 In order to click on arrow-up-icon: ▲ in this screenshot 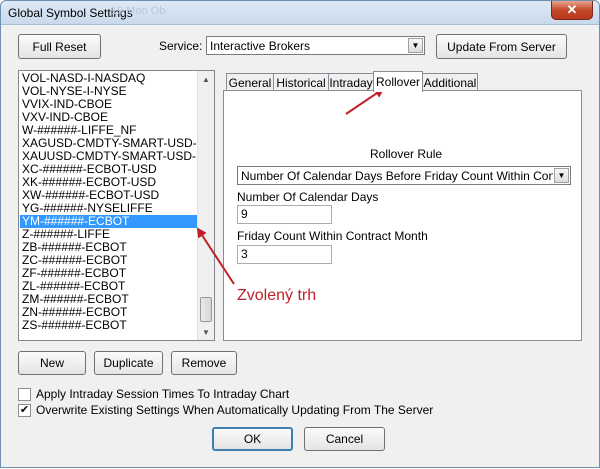, I will do `click(206, 79)`.